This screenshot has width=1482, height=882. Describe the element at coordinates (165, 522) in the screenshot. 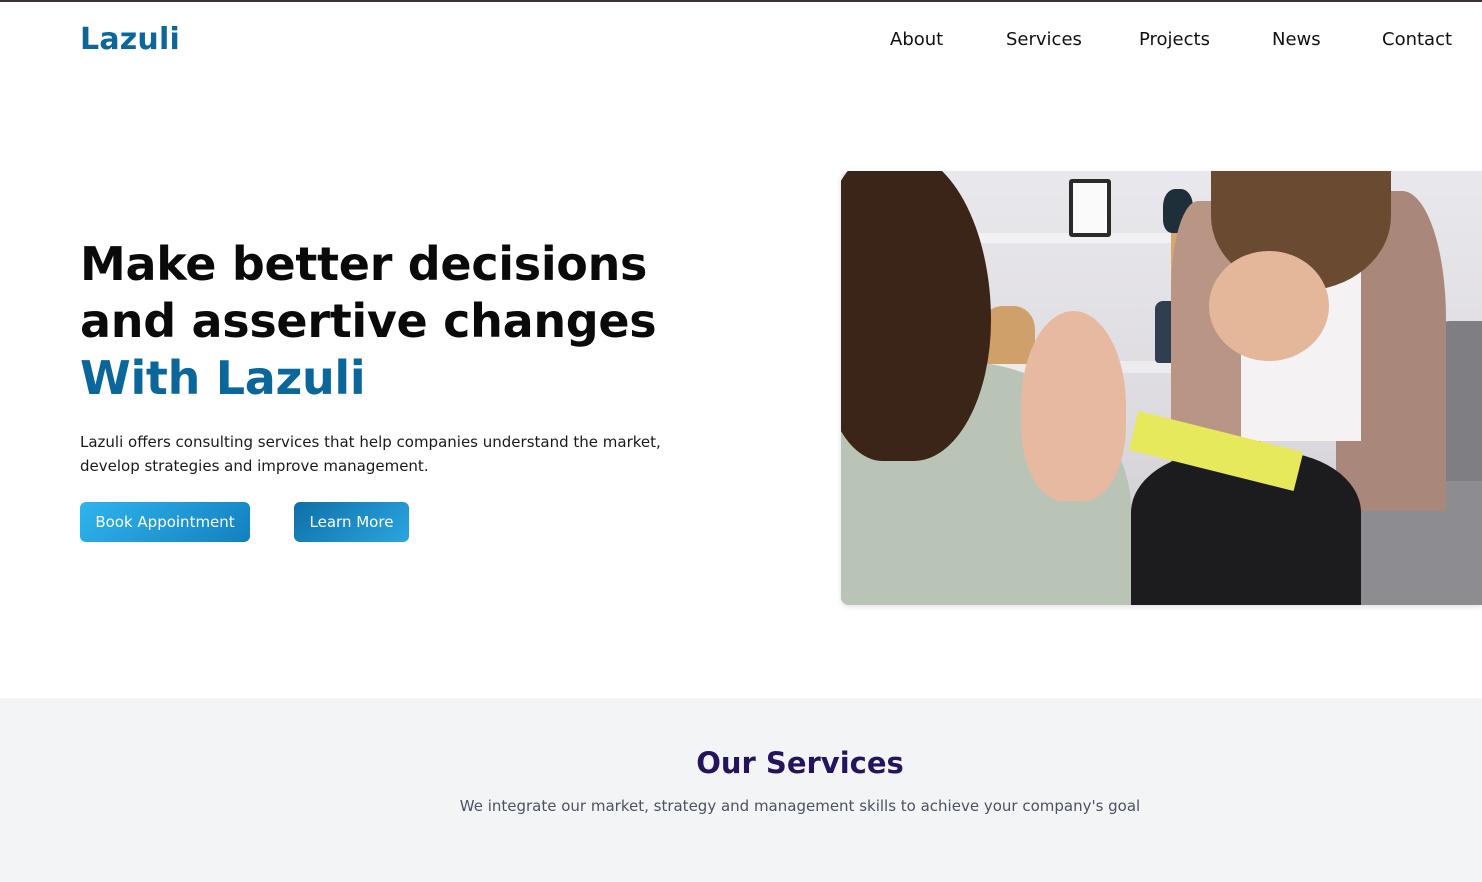

I see `book-appointment-button: Book Appointment` at that location.